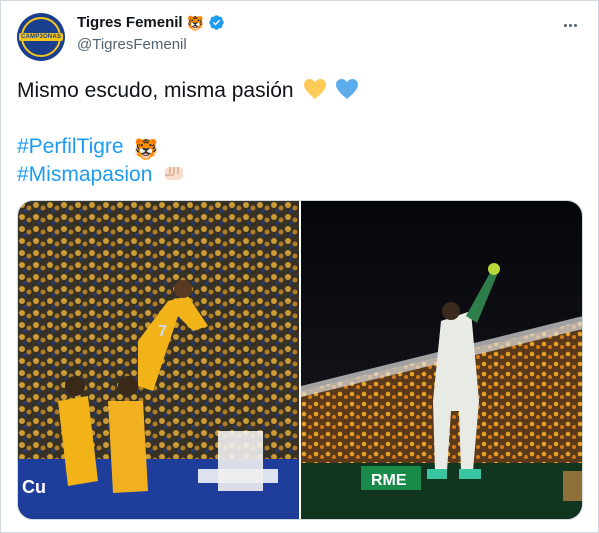 The width and height of the screenshot is (599, 533). I want to click on tweet-text: Mismo escudo, misma pasión, so click(155, 90).